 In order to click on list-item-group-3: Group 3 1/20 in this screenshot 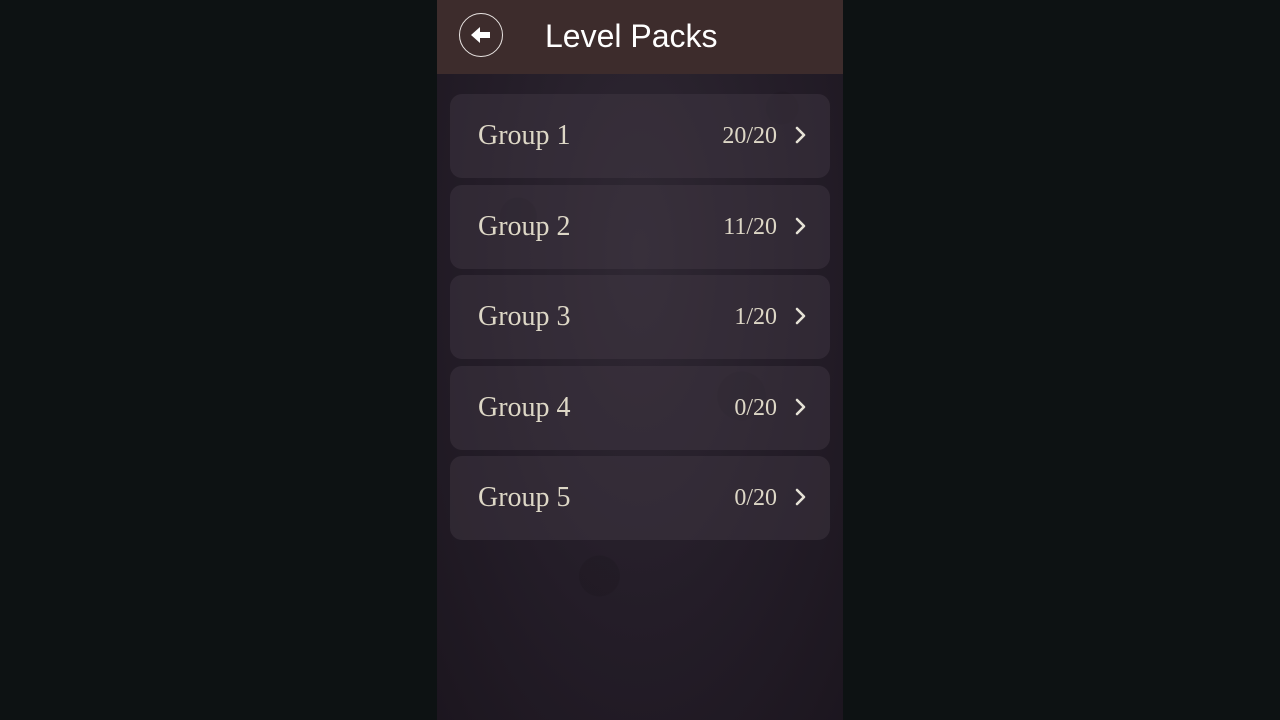, I will do `click(640, 317)`.